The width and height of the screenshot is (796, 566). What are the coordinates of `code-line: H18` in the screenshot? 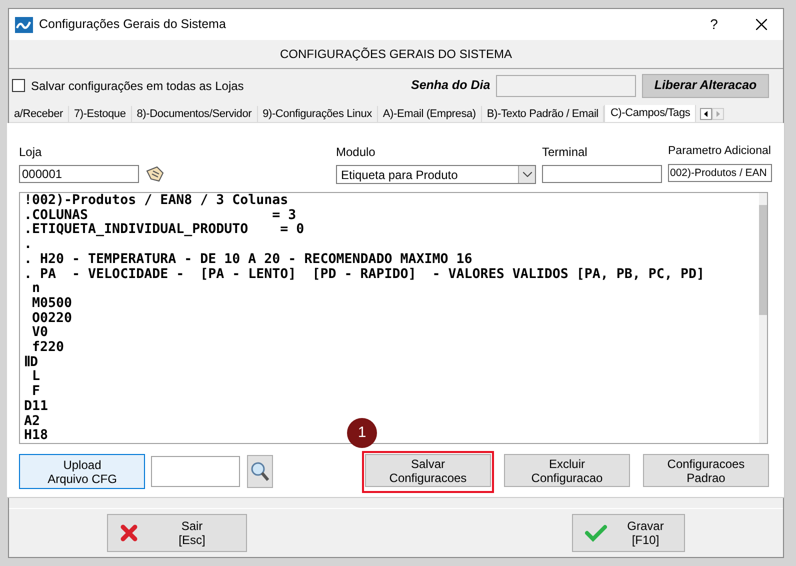 It's located at (36, 436).